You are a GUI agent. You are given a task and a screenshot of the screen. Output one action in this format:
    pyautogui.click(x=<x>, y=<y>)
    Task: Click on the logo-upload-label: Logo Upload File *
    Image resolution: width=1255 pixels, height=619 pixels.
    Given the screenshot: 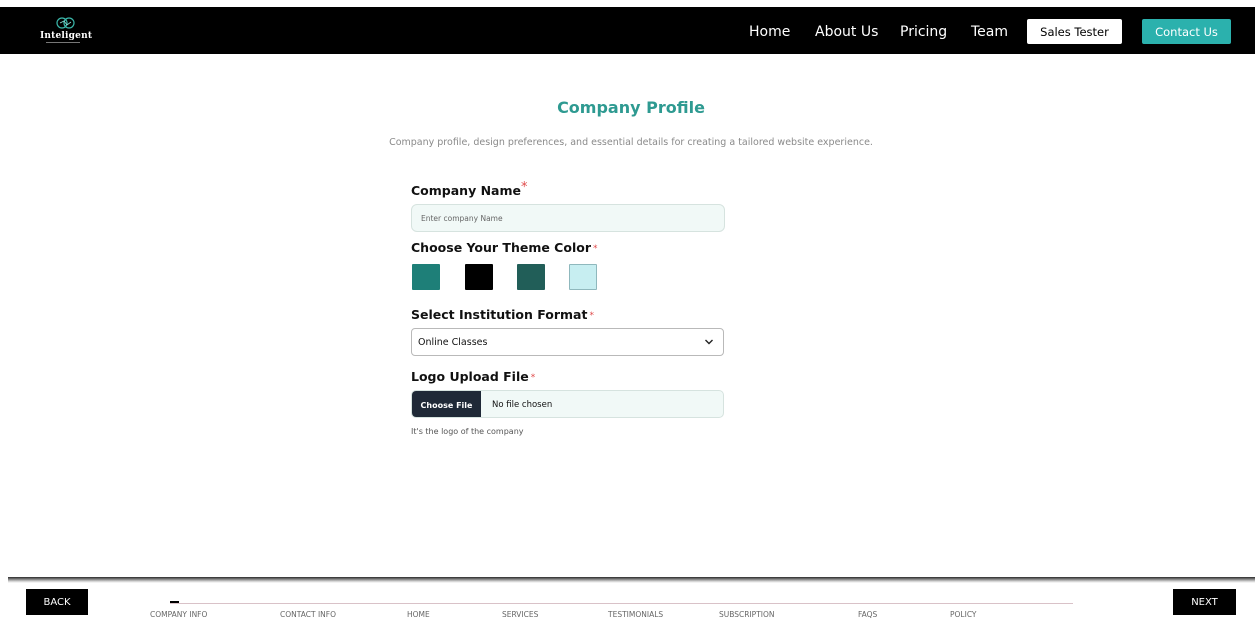 What is the action you would take?
    pyautogui.click(x=473, y=376)
    